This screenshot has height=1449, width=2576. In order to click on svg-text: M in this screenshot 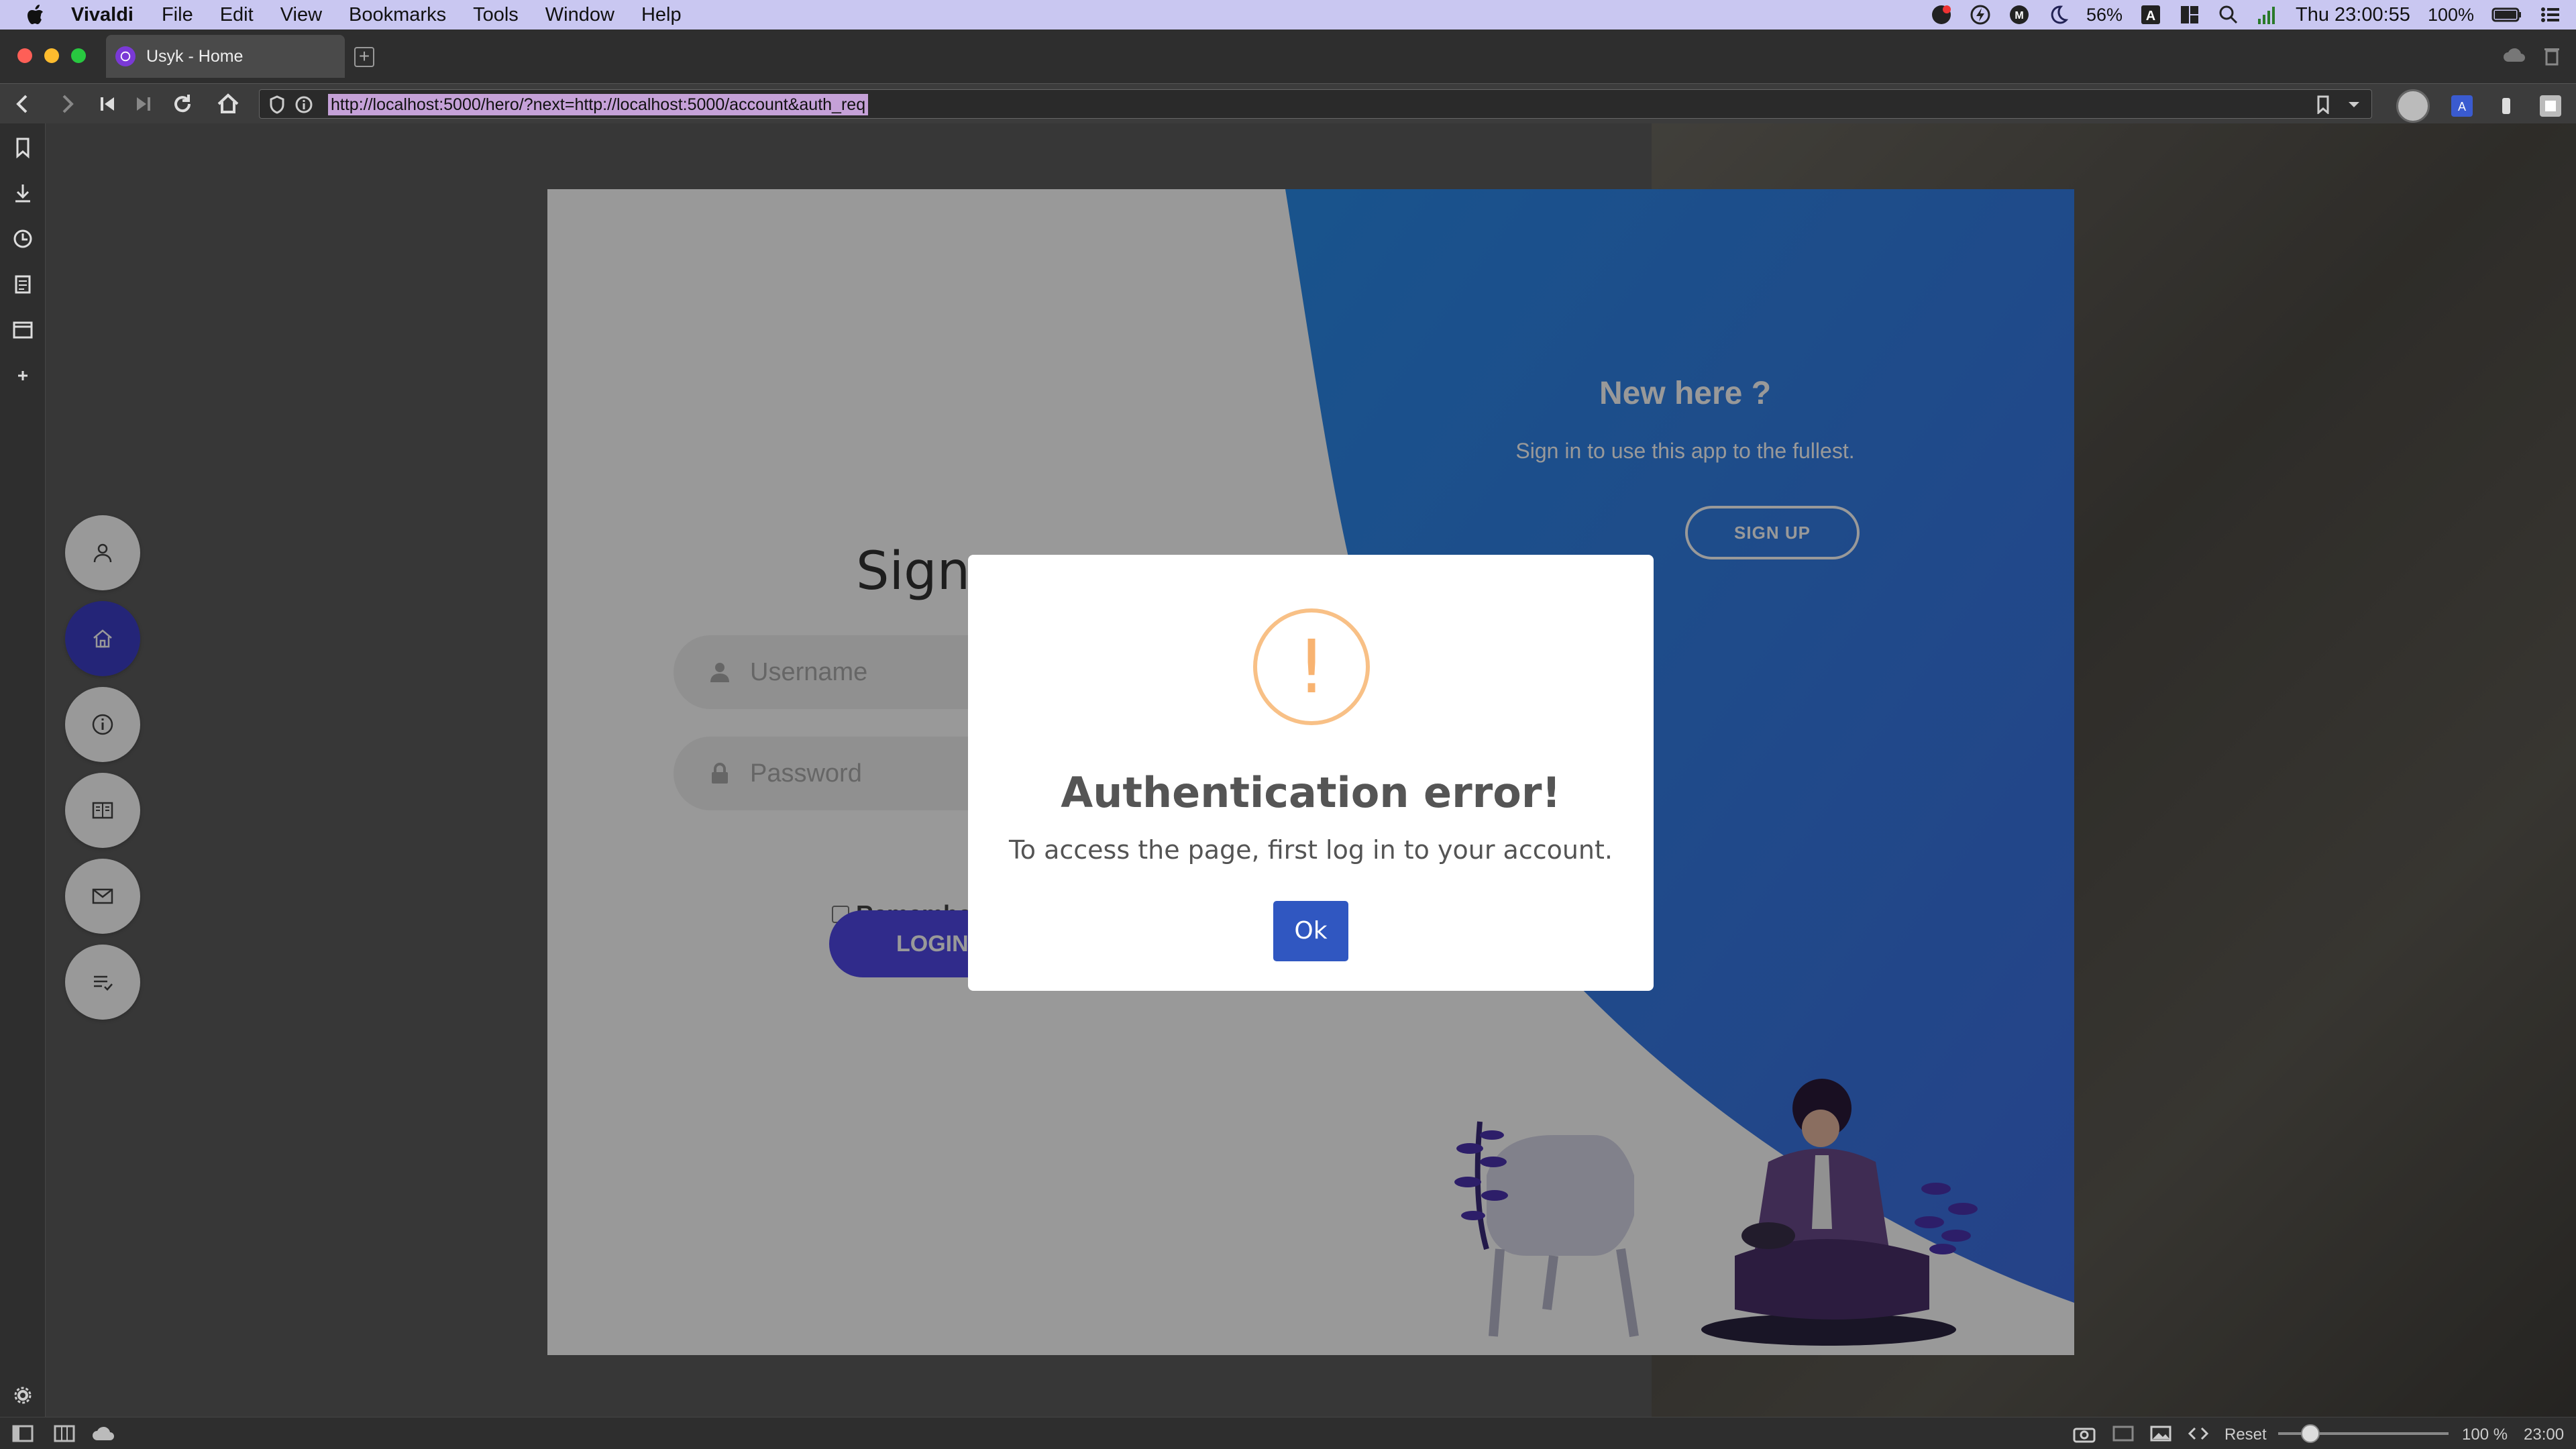, I will do `click(2019, 15)`.